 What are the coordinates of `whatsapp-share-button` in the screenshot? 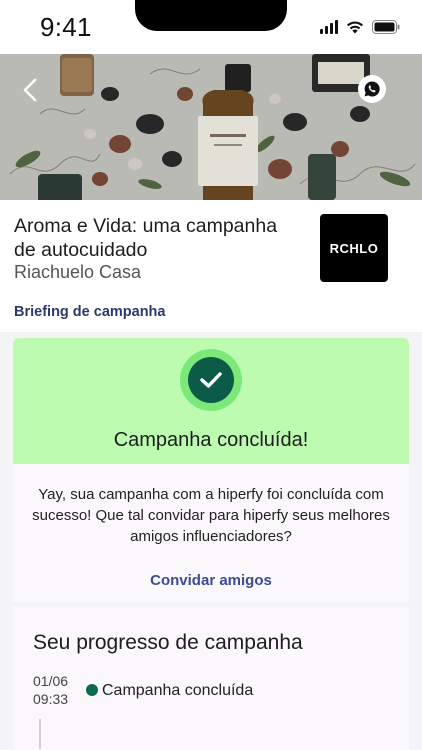 It's located at (372, 89).